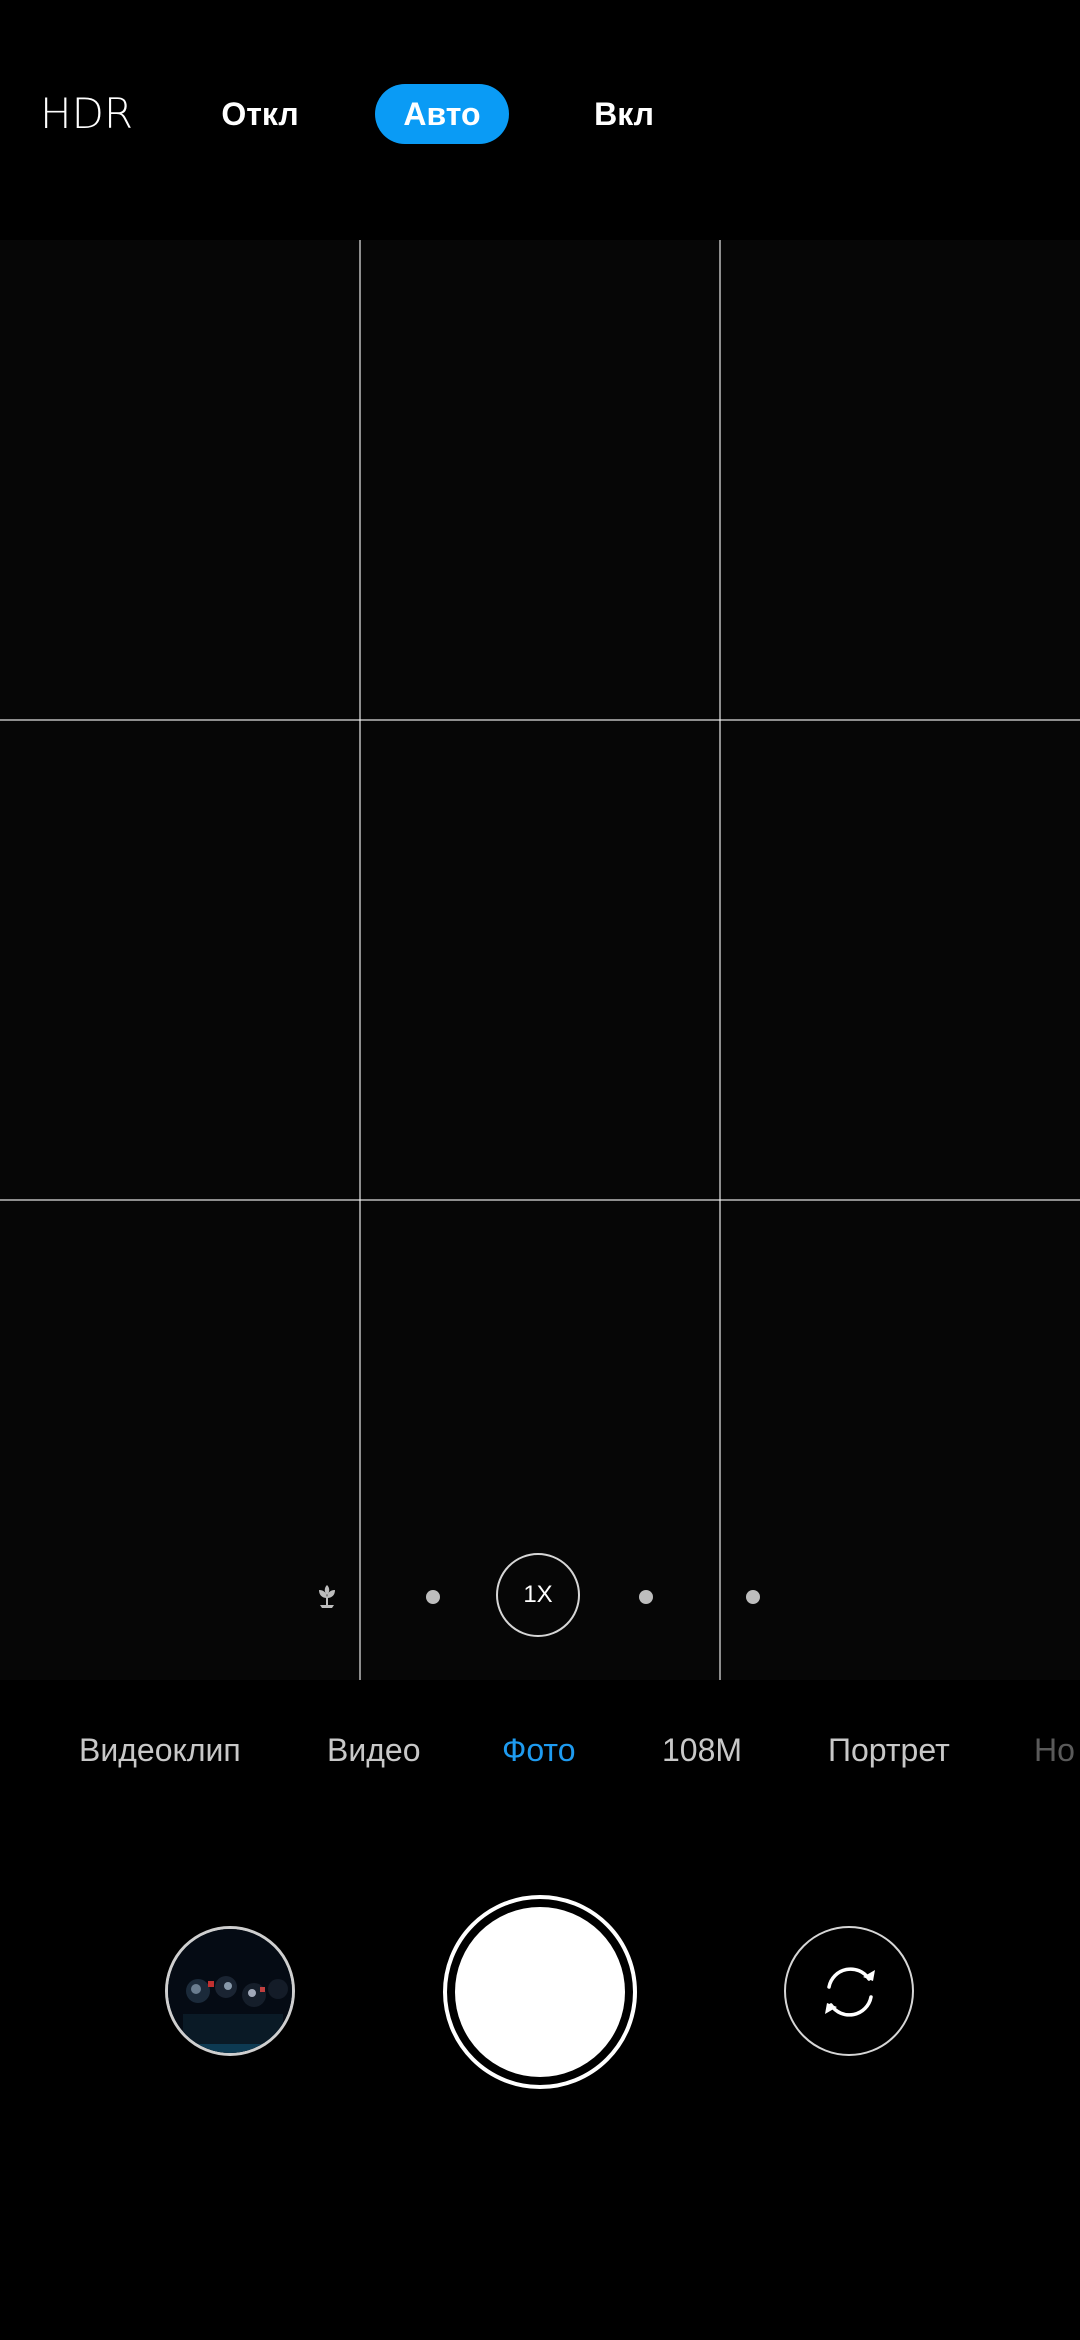  What do you see at coordinates (373, 1750) in the screenshot?
I see `mode-video: Видео` at bounding box center [373, 1750].